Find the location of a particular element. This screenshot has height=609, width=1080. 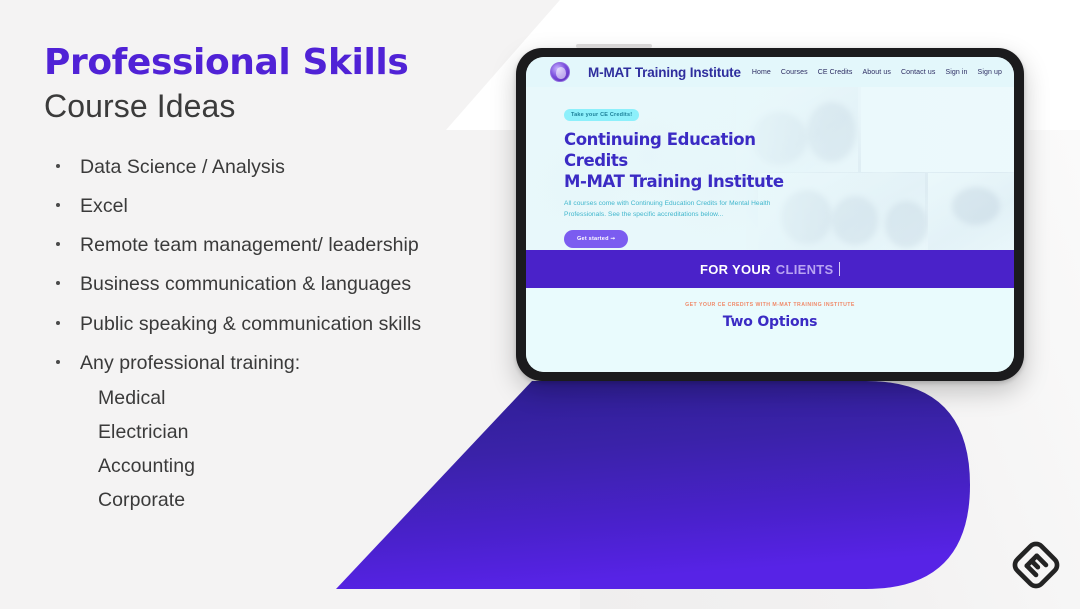

site-brand-name: M-MAT Training Institute is located at coordinates (664, 72).